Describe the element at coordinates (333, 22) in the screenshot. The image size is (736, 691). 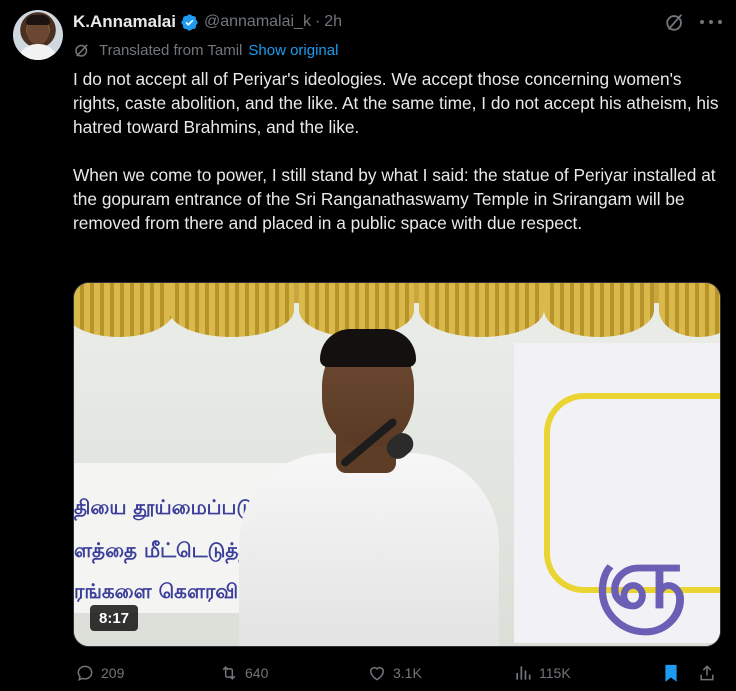
I see `timestamp: 2h` at that location.